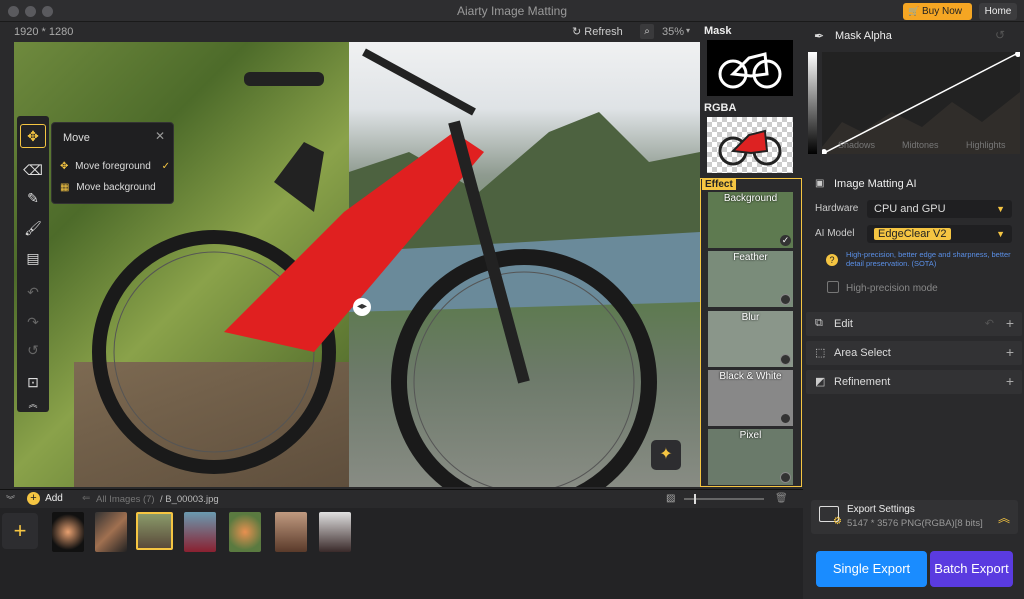 The image size is (1024, 599). I want to click on edit-section: ⧉ Edit ↶ +, so click(914, 324).